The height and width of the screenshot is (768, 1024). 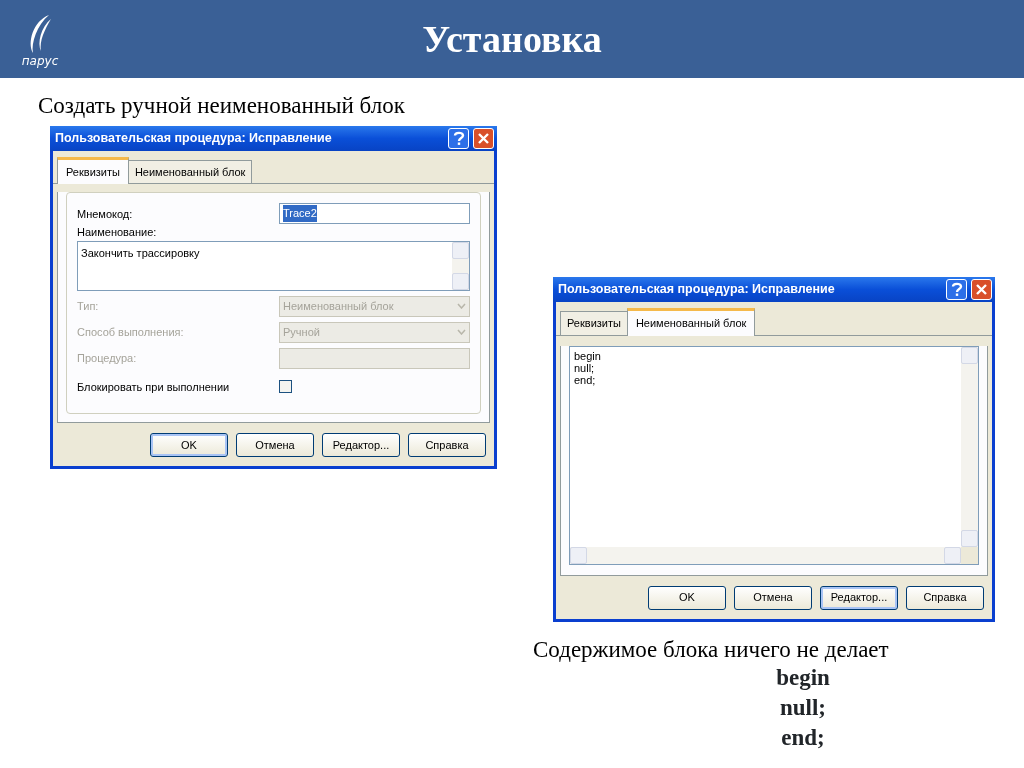 What do you see at coordinates (154, 387) in the screenshot?
I see `checkbox-label: Блокировать при выполнении` at bounding box center [154, 387].